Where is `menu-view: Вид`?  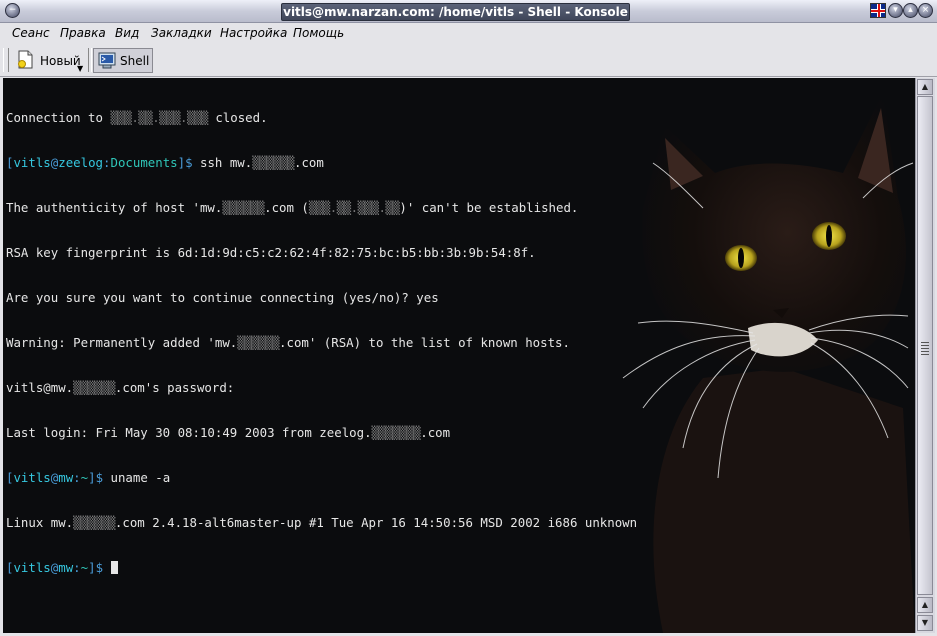
menu-view: Вид is located at coordinates (127, 33).